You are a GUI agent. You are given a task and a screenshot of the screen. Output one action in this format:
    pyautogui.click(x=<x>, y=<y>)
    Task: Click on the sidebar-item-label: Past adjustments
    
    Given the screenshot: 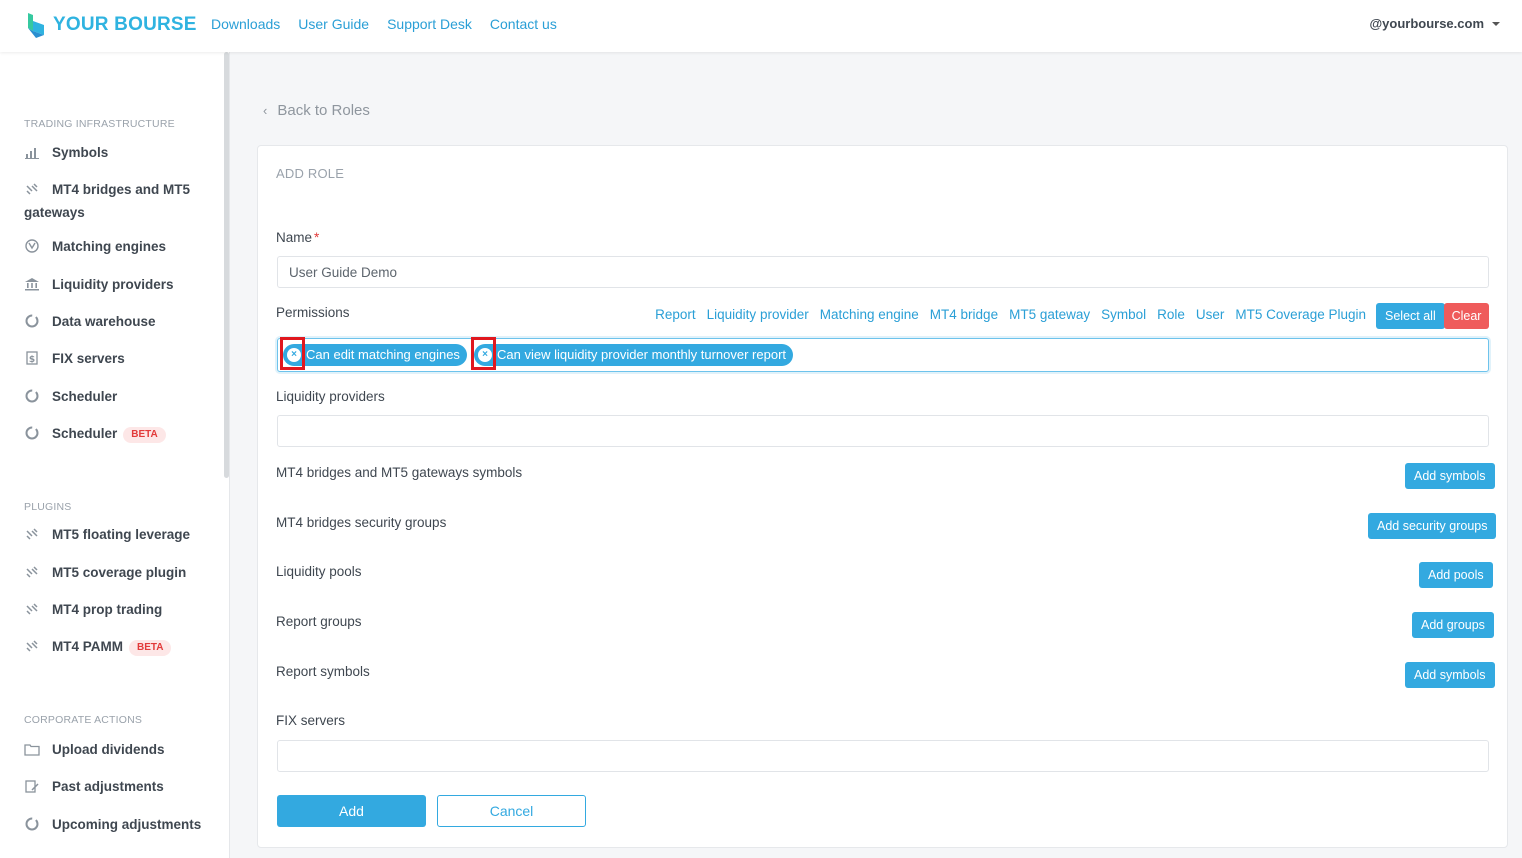 What is the action you would take?
    pyautogui.click(x=108, y=786)
    